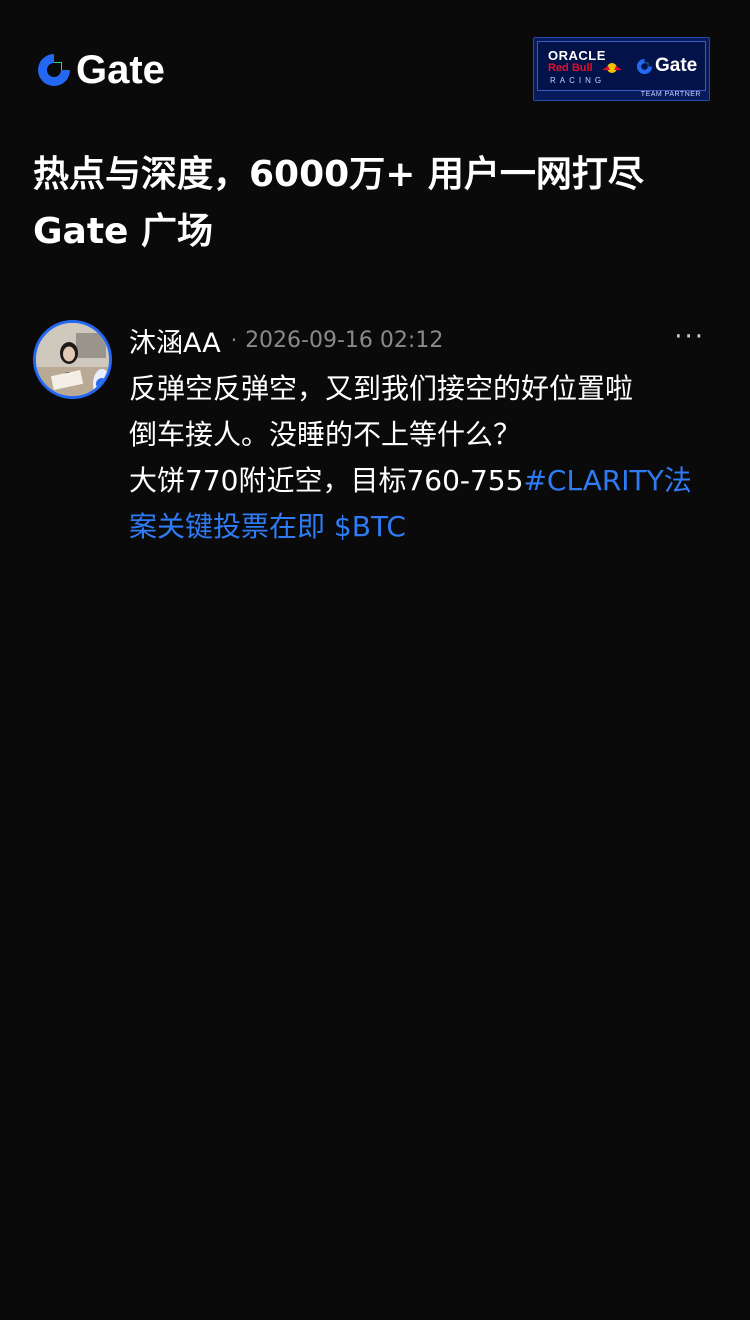 The width and height of the screenshot is (750, 1320). What do you see at coordinates (578, 80) in the screenshot?
I see `racing-text: RACING` at bounding box center [578, 80].